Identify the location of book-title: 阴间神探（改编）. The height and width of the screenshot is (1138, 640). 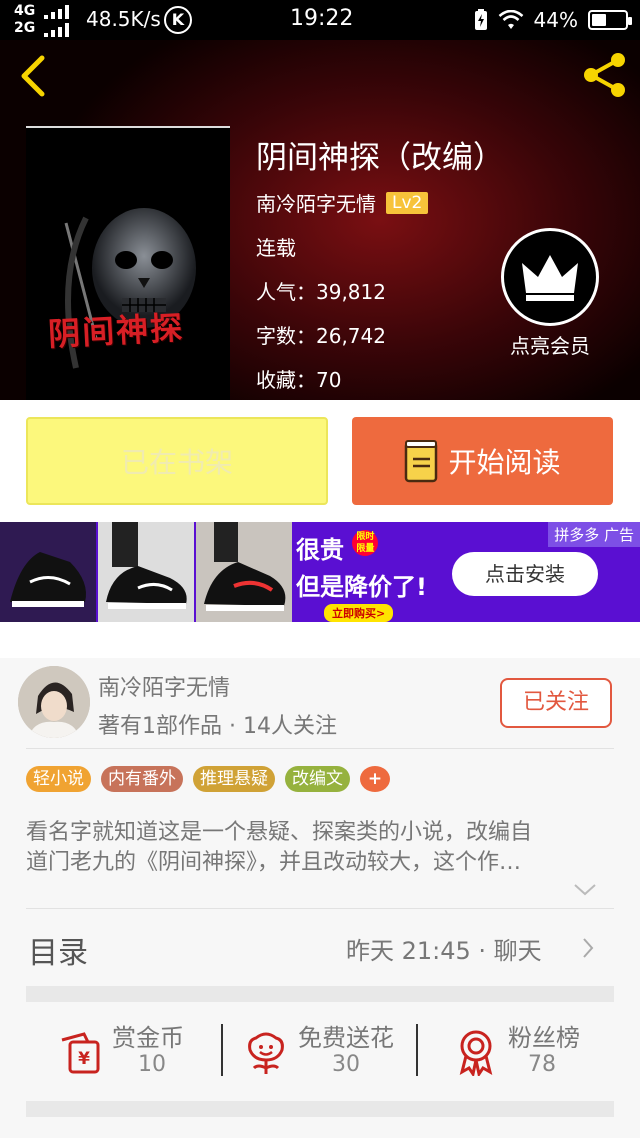
(380, 158).